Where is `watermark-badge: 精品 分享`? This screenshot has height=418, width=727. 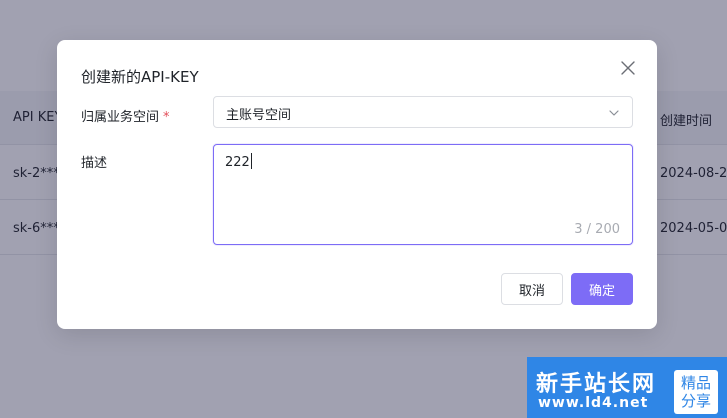
watermark-badge: 精品 分享 is located at coordinates (696, 392).